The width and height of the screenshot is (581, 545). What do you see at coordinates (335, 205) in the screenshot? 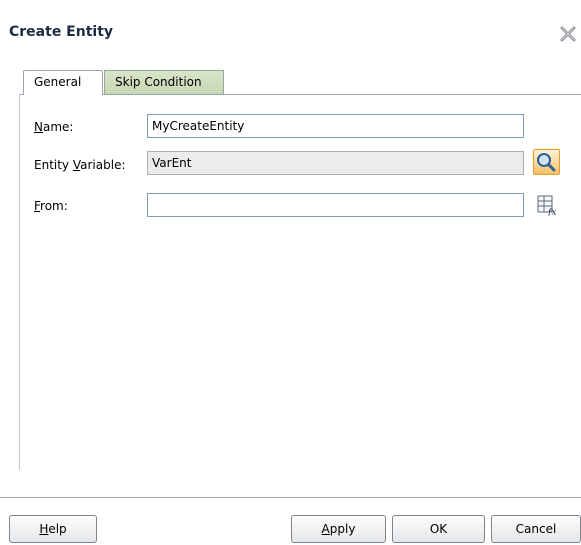
I see `from-field` at bounding box center [335, 205].